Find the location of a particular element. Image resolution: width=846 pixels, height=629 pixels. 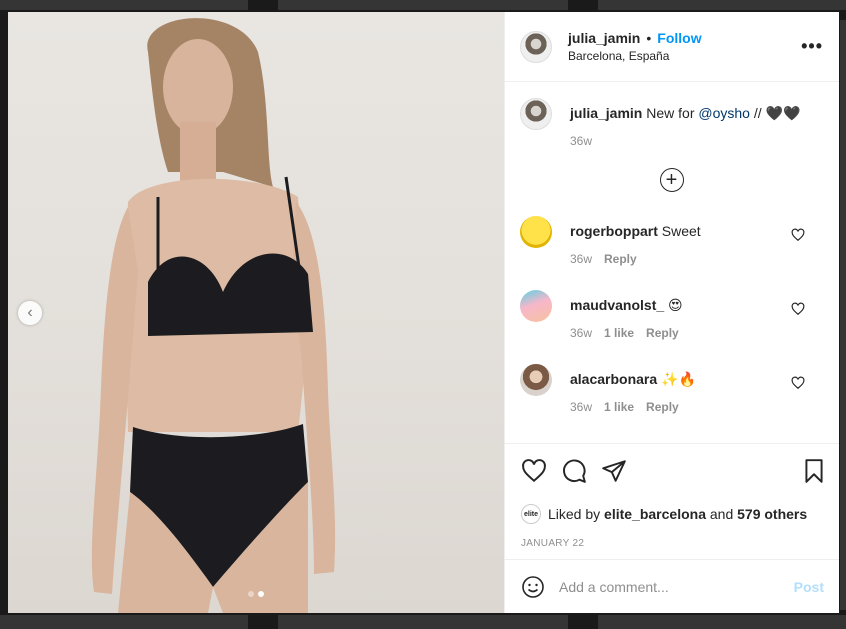

caption-username: julia_jamin is located at coordinates (606, 113).